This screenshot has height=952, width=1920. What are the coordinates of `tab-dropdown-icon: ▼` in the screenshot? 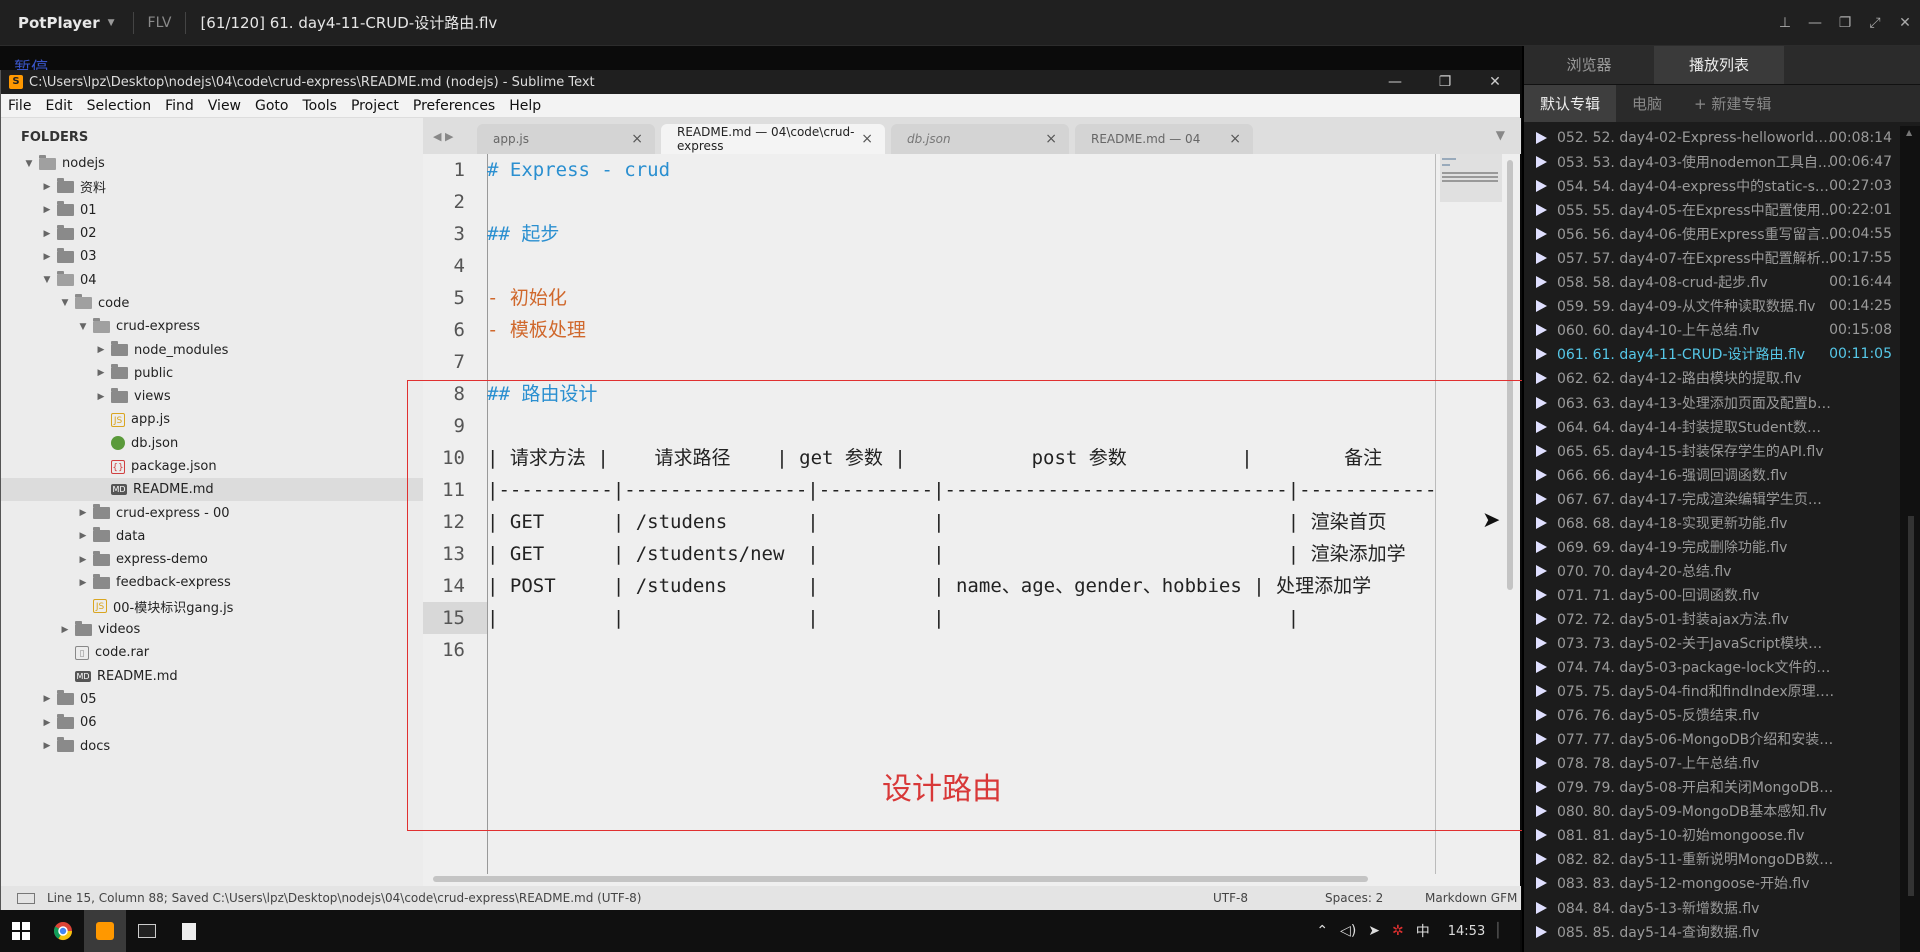 It's located at (1500, 135).